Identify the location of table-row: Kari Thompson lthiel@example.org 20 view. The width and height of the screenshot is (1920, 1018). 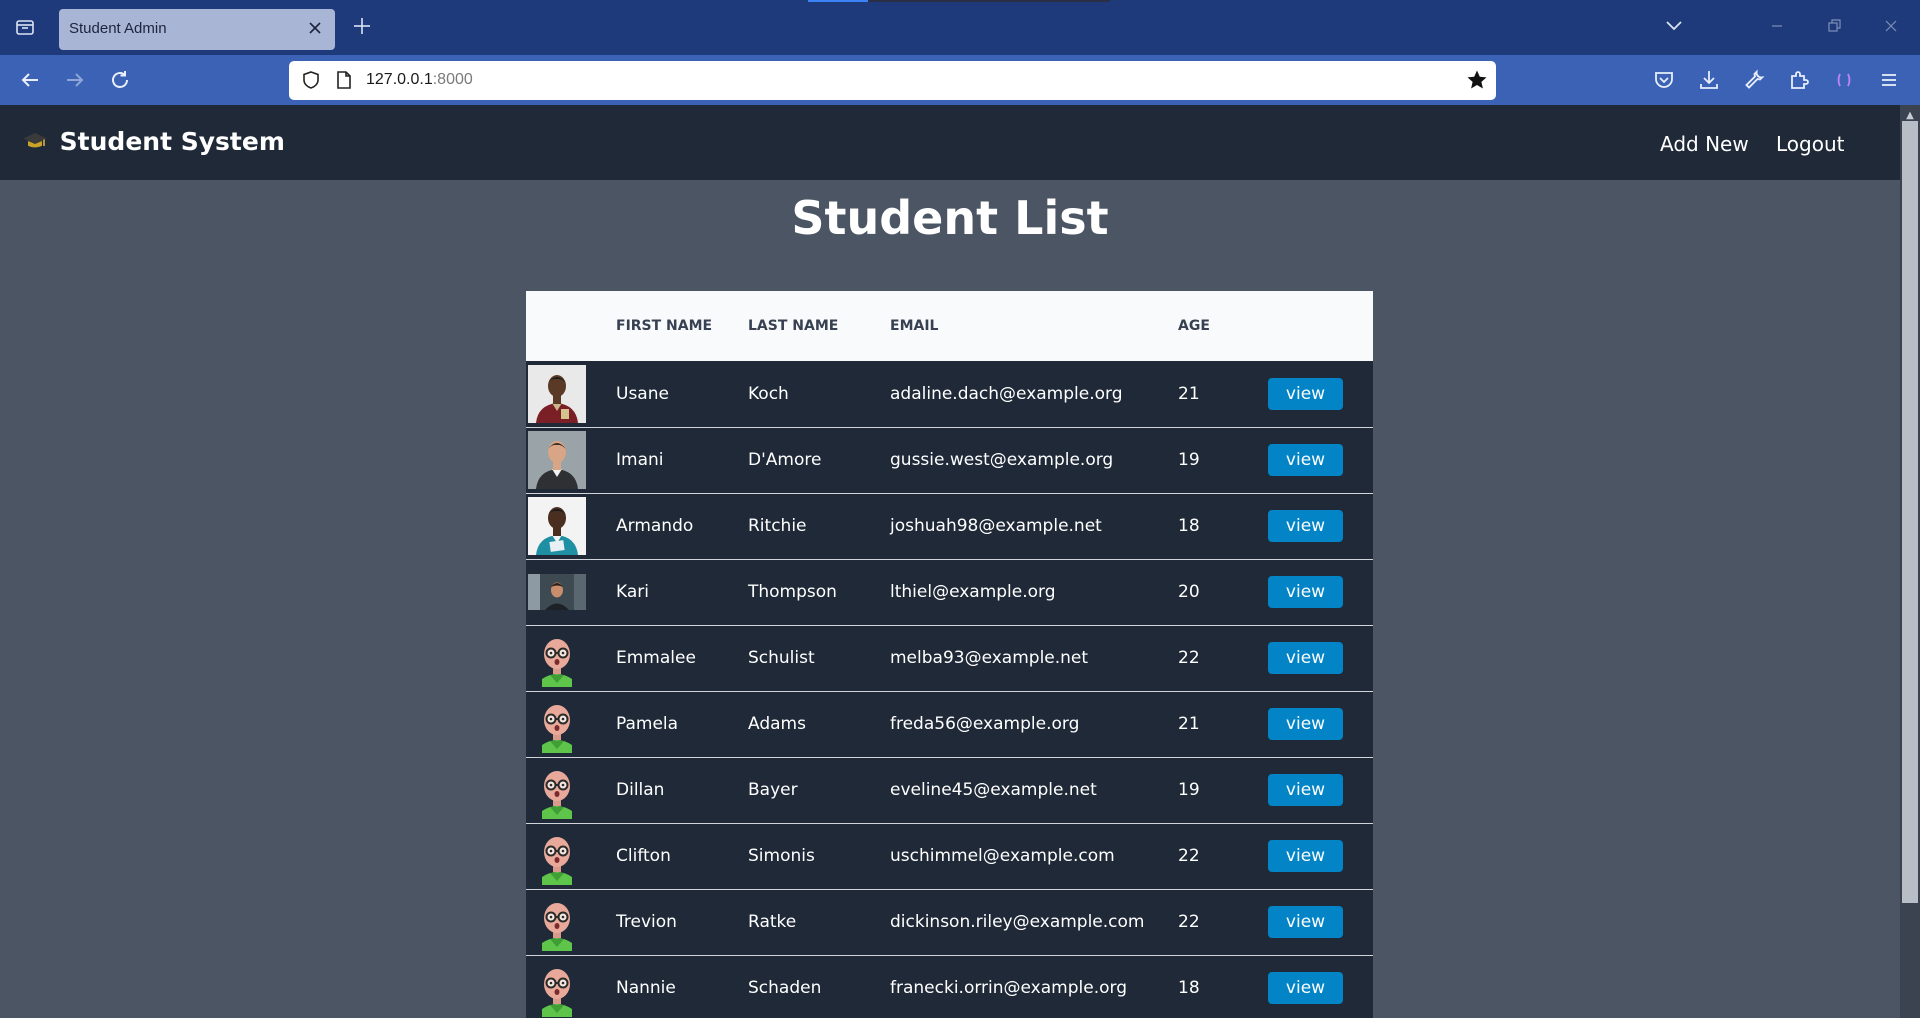
(949, 592).